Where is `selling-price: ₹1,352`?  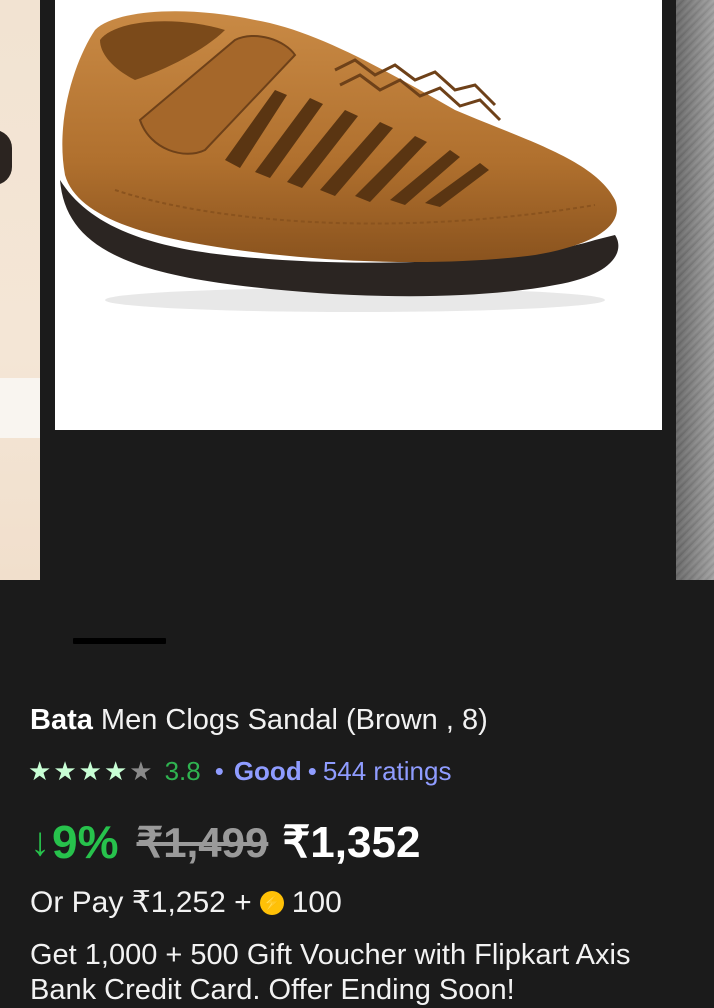 selling-price: ₹1,352 is located at coordinates (351, 842).